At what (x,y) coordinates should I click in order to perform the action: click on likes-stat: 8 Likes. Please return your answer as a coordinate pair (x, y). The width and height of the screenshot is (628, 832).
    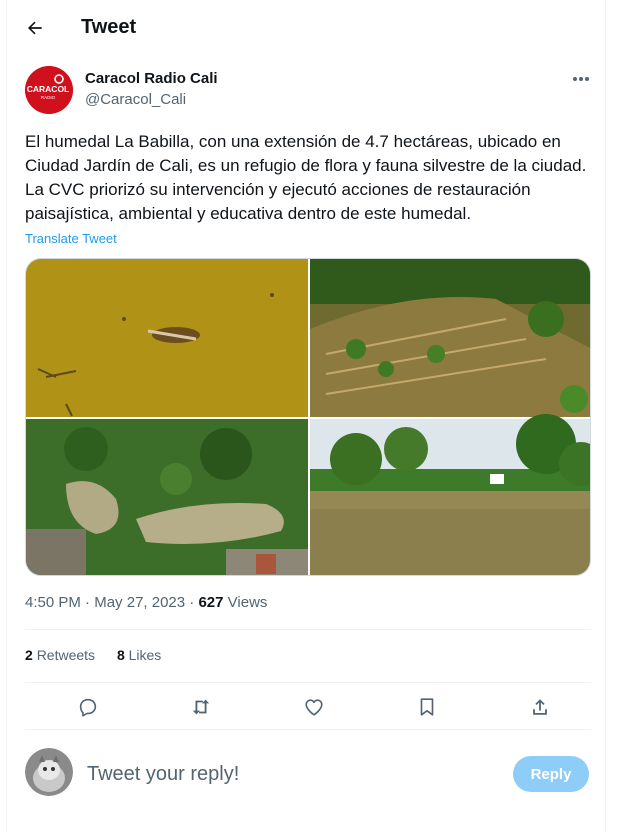
    Looking at the image, I should click on (139, 655).